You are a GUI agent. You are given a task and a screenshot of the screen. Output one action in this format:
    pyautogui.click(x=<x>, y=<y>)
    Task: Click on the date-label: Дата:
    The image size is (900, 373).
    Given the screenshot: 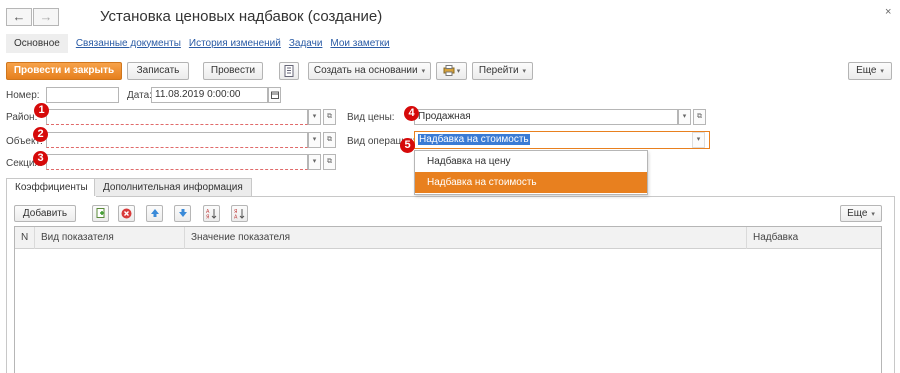 What is the action you would take?
    pyautogui.click(x=139, y=95)
    